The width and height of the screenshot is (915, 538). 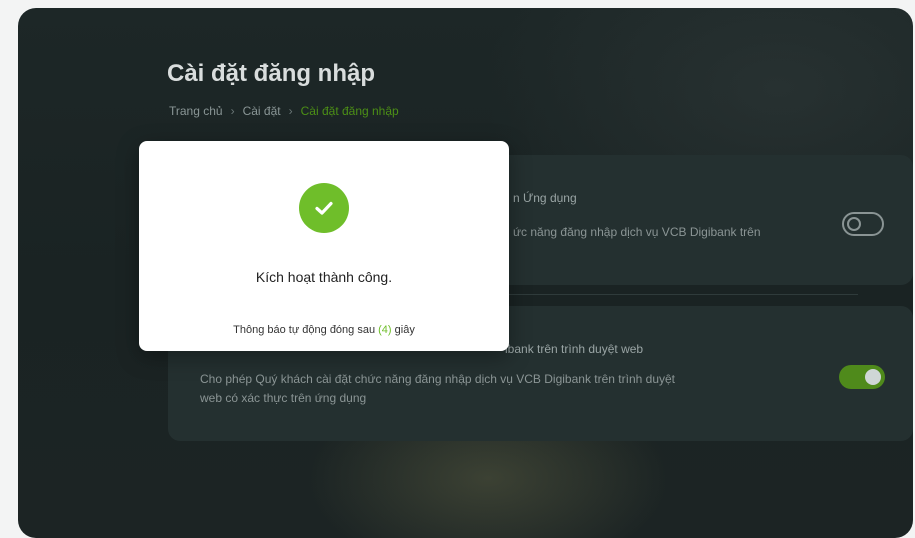 I want to click on auto-close-count: (4), so click(x=385, y=330).